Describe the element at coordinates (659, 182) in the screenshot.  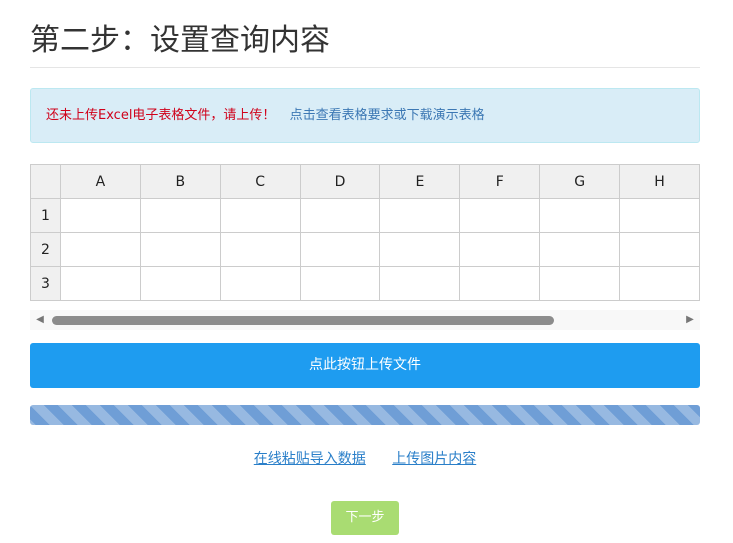
I see `column-header: H` at that location.